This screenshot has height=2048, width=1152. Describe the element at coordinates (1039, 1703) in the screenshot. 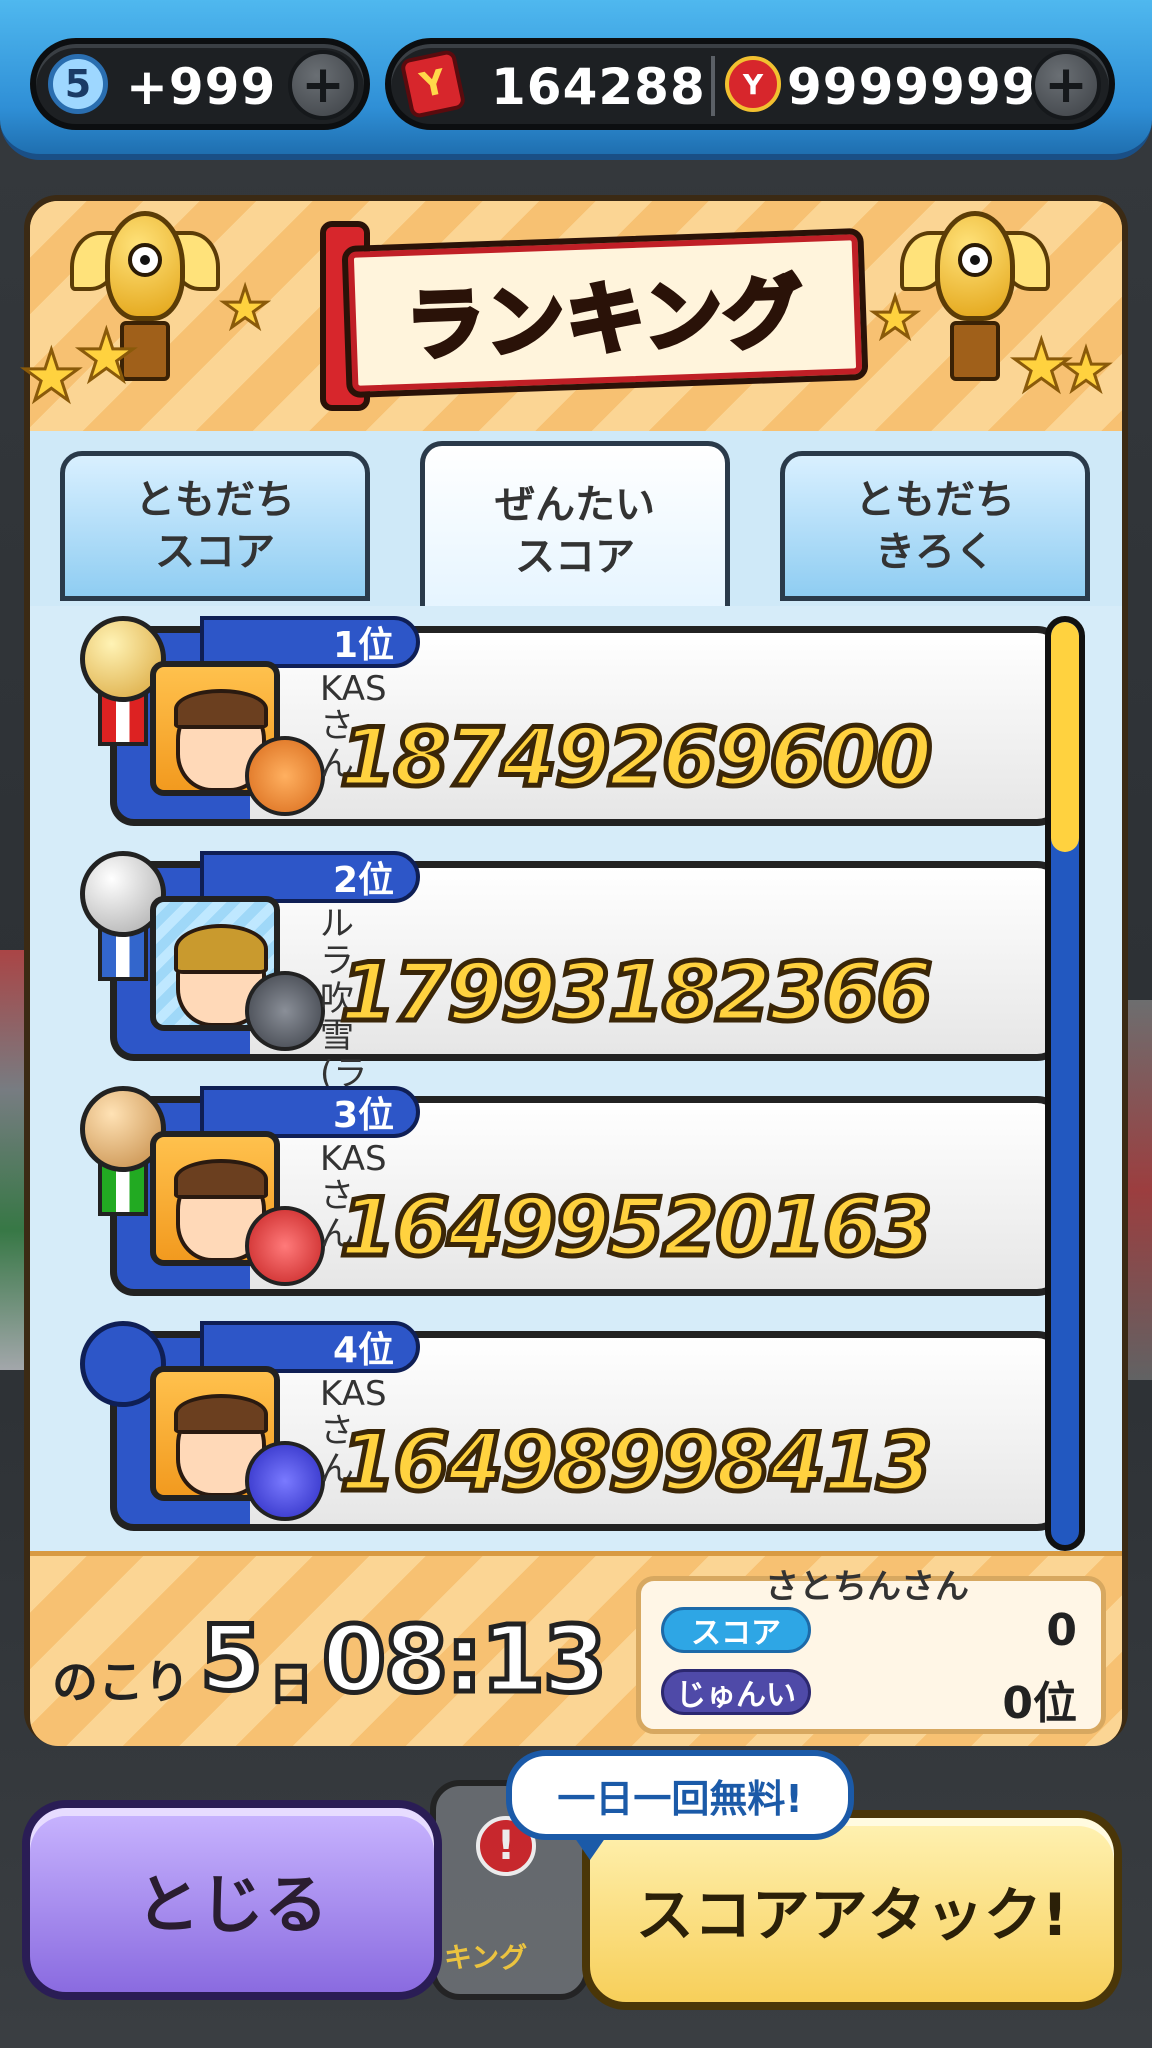

I see `my-rank: 0位` at that location.